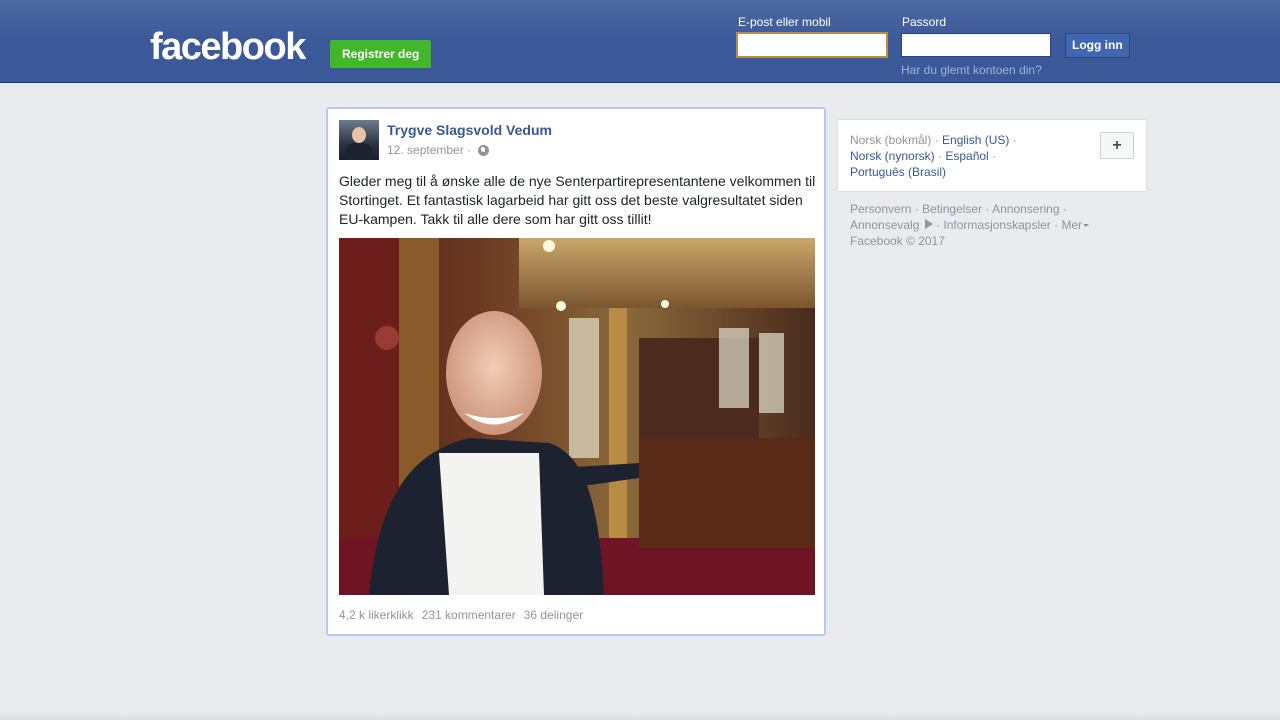  I want to click on password-field, so click(976, 45).